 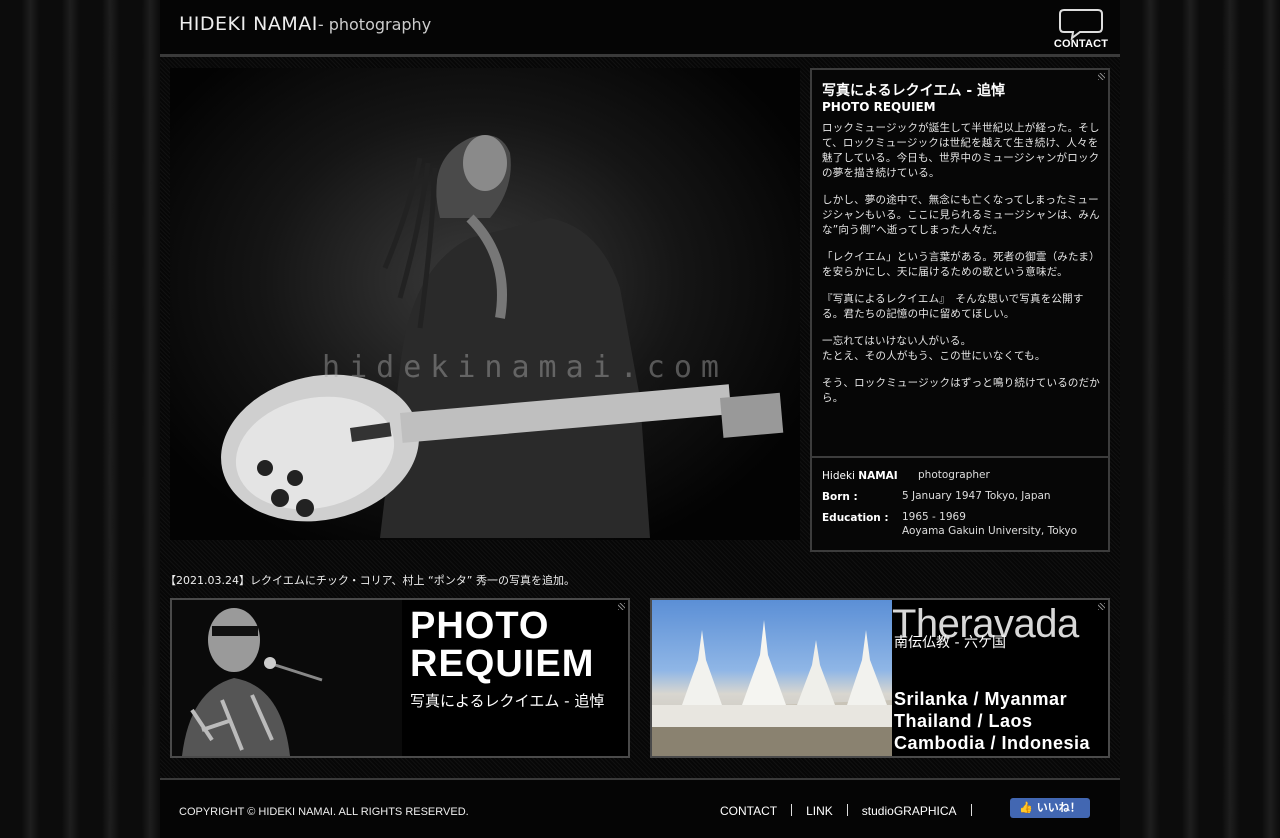 What do you see at coordinates (248, 24) in the screenshot?
I see `logo-name: HIDEKI NAMAI` at bounding box center [248, 24].